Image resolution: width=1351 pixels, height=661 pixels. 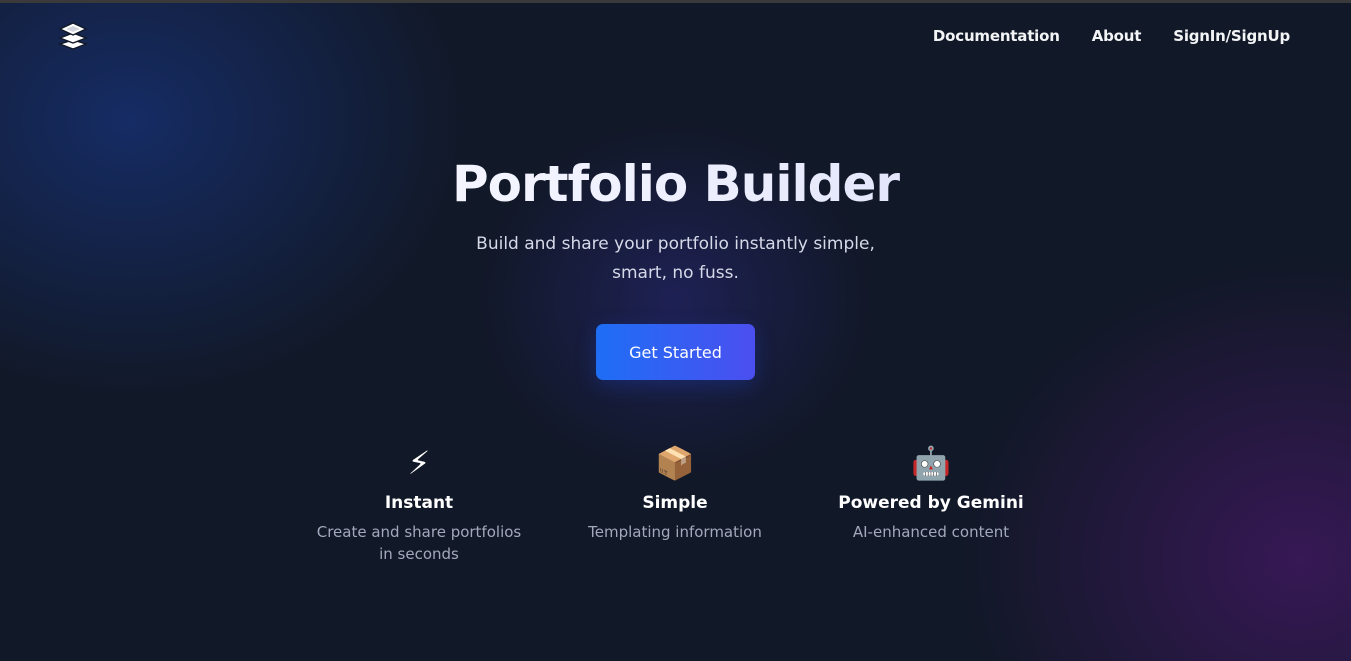 What do you see at coordinates (931, 503) in the screenshot?
I see `feature-title: Powered by Gemini` at bounding box center [931, 503].